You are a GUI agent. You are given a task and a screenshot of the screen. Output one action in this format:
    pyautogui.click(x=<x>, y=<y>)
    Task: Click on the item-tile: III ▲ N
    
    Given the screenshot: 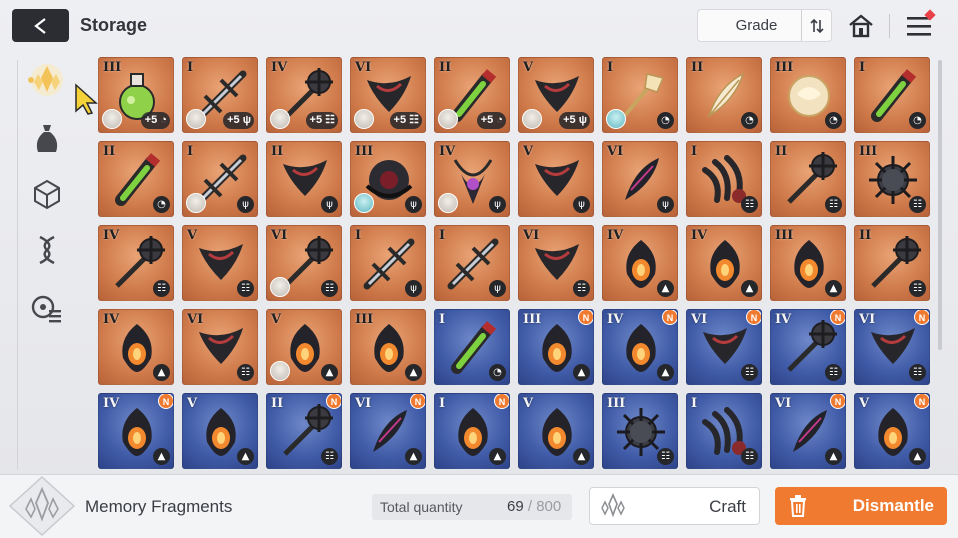 What is the action you would take?
    pyautogui.click(x=556, y=347)
    